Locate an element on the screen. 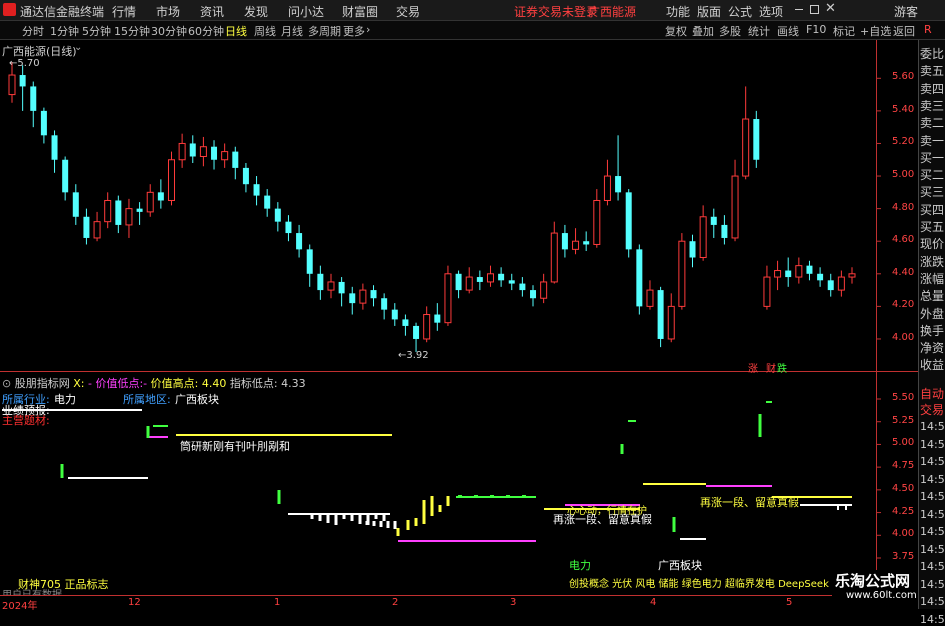  marker-zhang: 涨 is located at coordinates (753, 369).